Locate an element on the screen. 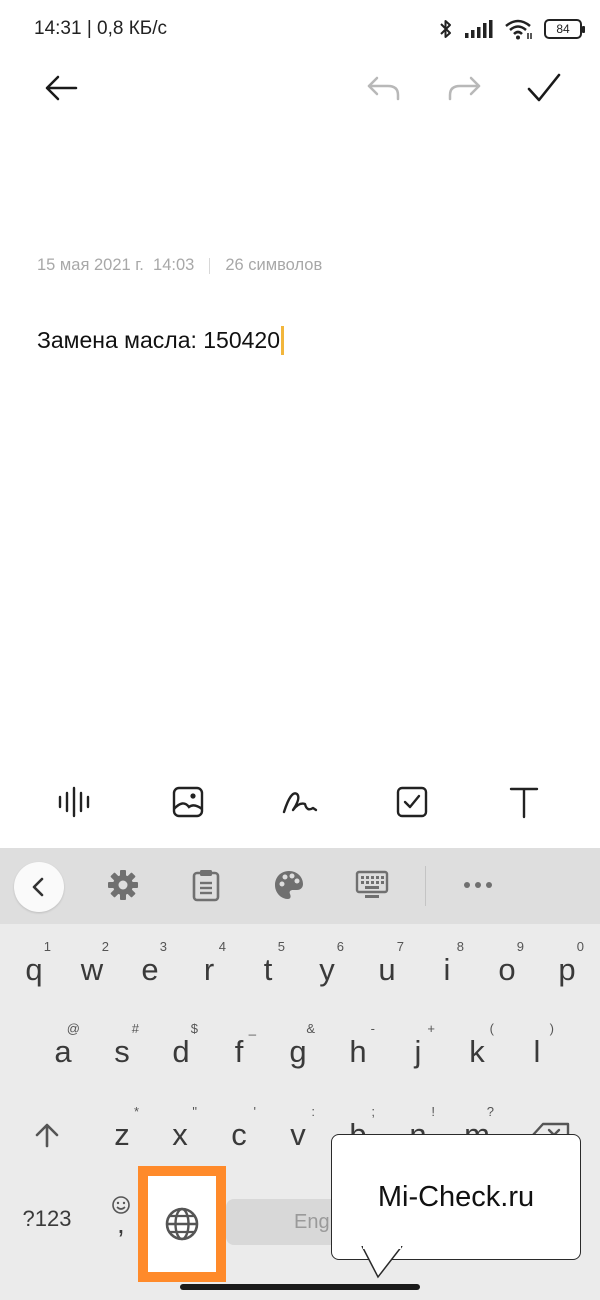 The height and width of the screenshot is (1300, 600). key-label: i is located at coordinates (447, 969).